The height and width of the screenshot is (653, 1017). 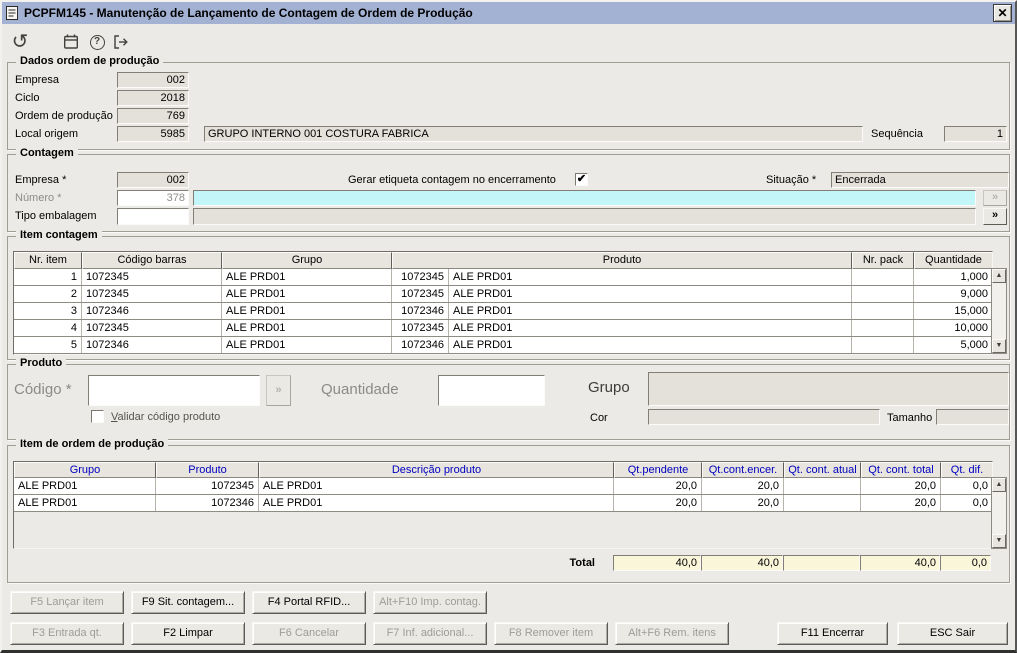 I want to click on col-descricao-produto: Descrição produto, so click(x=436, y=470).